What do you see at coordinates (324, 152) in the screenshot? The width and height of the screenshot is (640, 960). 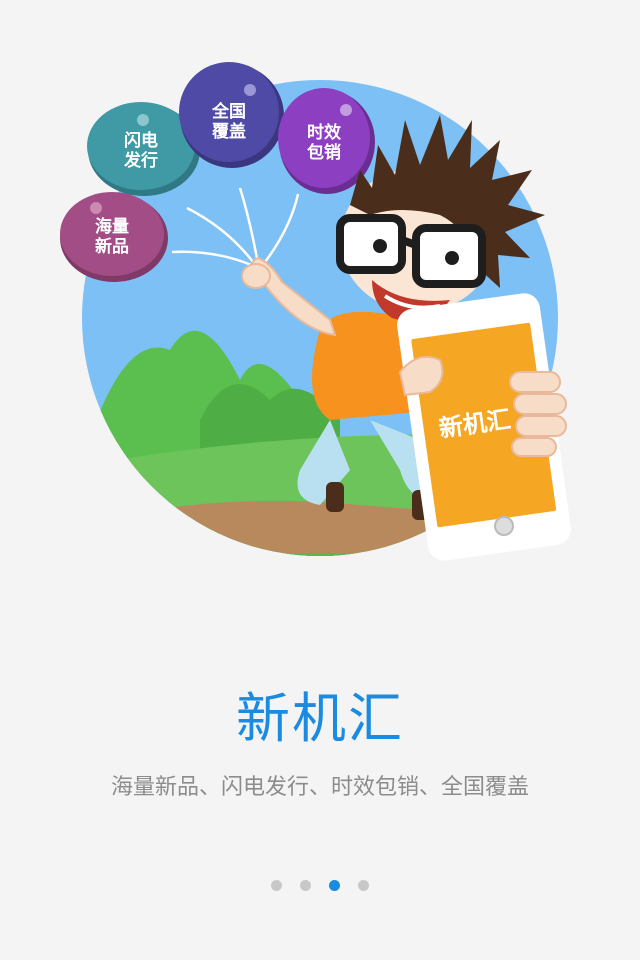 I see `balloon-text: 包销` at bounding box center [324, 152].